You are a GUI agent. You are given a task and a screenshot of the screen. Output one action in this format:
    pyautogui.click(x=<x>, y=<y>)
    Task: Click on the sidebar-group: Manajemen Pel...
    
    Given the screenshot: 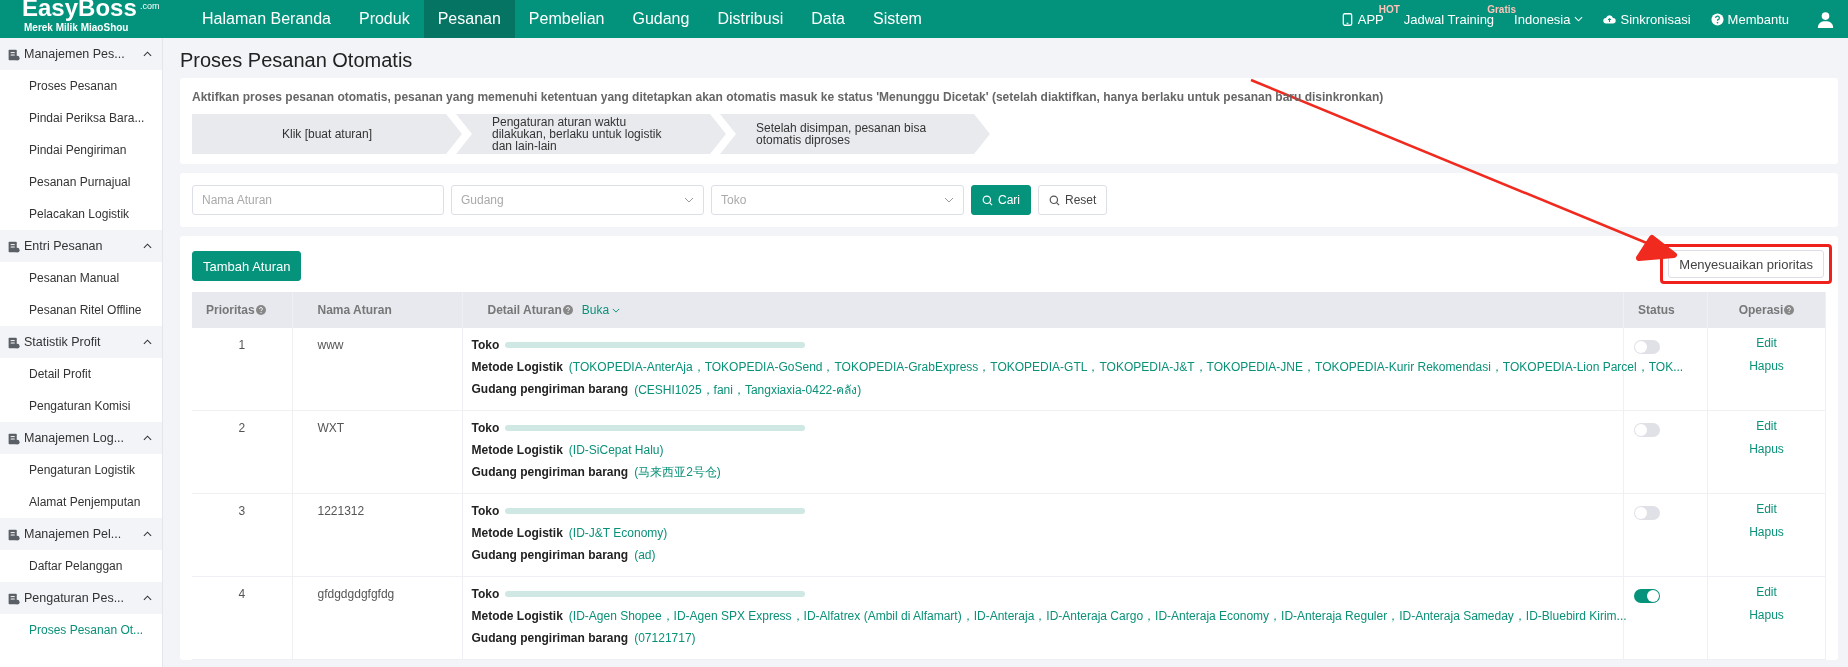 What is the action you would take?
    pyautogui.click(x=81, y=534)
    